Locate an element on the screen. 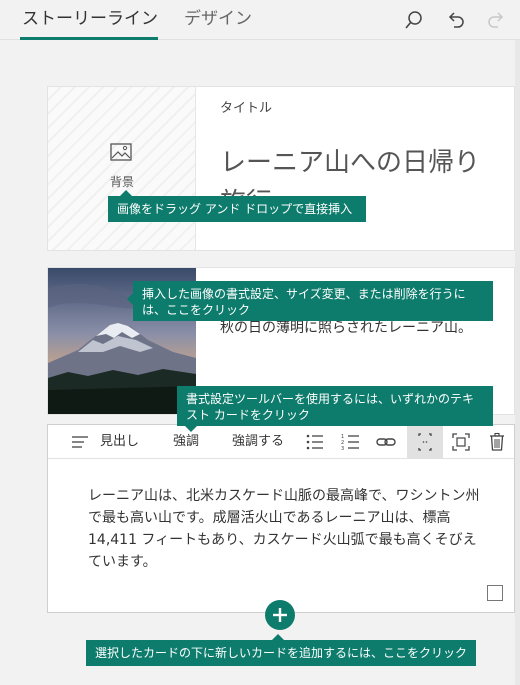 The height and width of the screenshot is (685, 520). formatting-toolbar: 見出し 強調 強調する 123 is located at coordinates (281, 442).